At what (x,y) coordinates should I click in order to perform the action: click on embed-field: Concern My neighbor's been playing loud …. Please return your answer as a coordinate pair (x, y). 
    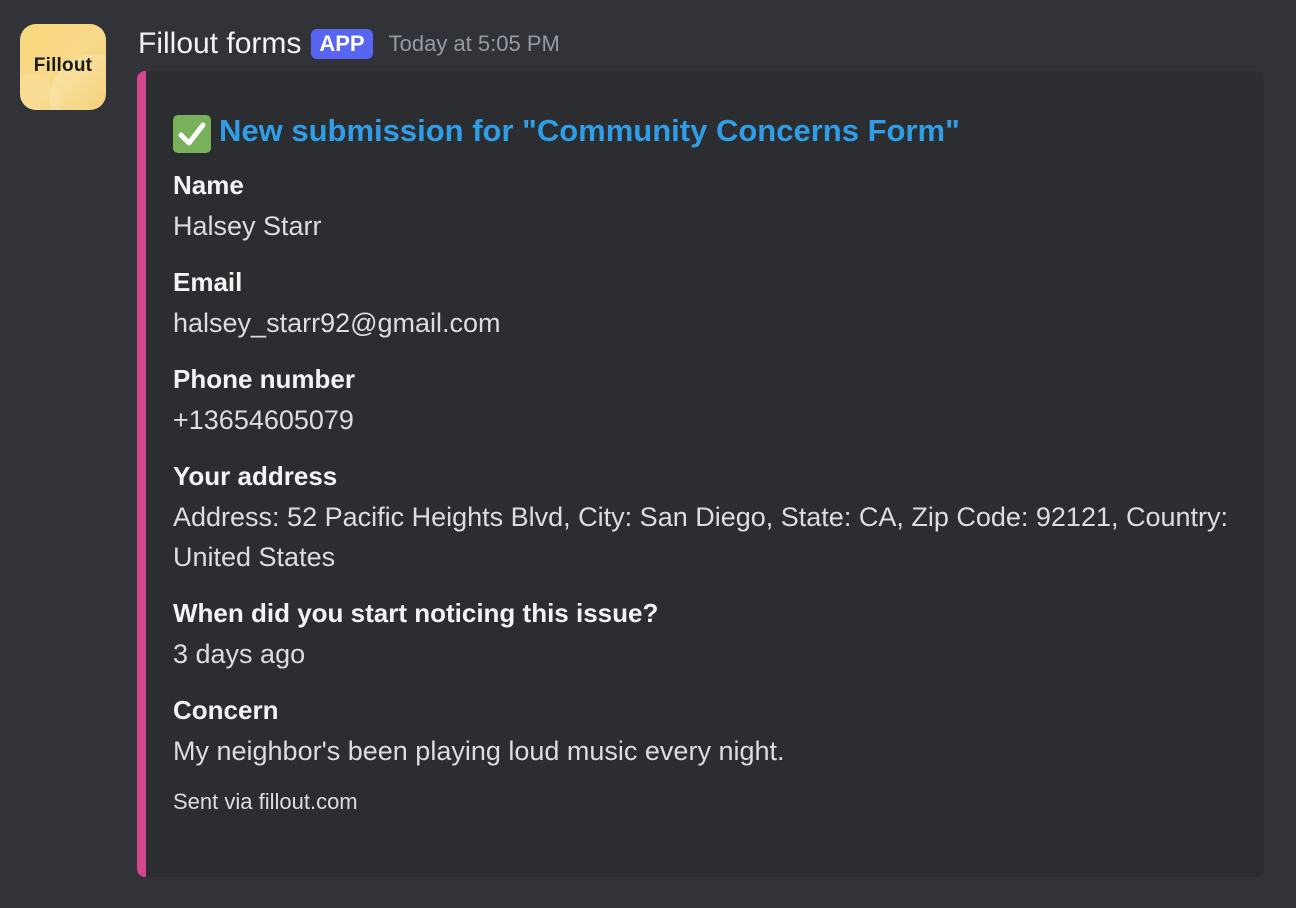
    Looking at the image, I should click on (703, 731).